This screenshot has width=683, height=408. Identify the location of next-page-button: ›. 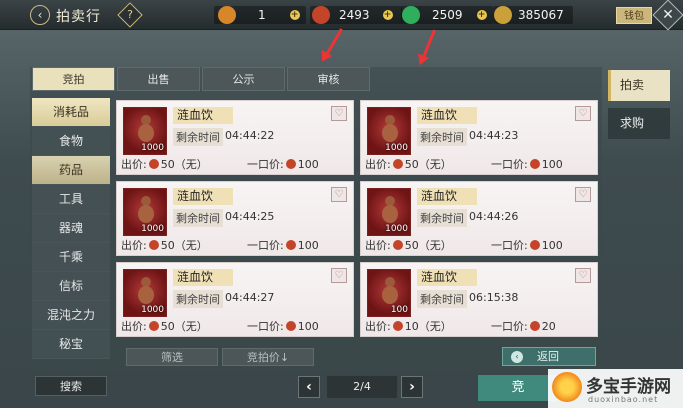
(412, 387).